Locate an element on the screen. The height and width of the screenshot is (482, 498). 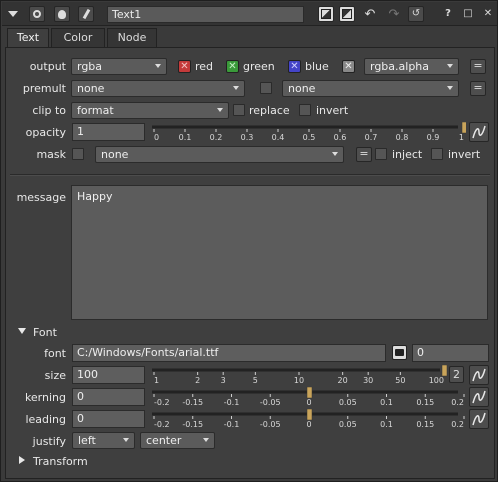
red-channel-checkbox: ✕ is located at coordinates (184, 66).